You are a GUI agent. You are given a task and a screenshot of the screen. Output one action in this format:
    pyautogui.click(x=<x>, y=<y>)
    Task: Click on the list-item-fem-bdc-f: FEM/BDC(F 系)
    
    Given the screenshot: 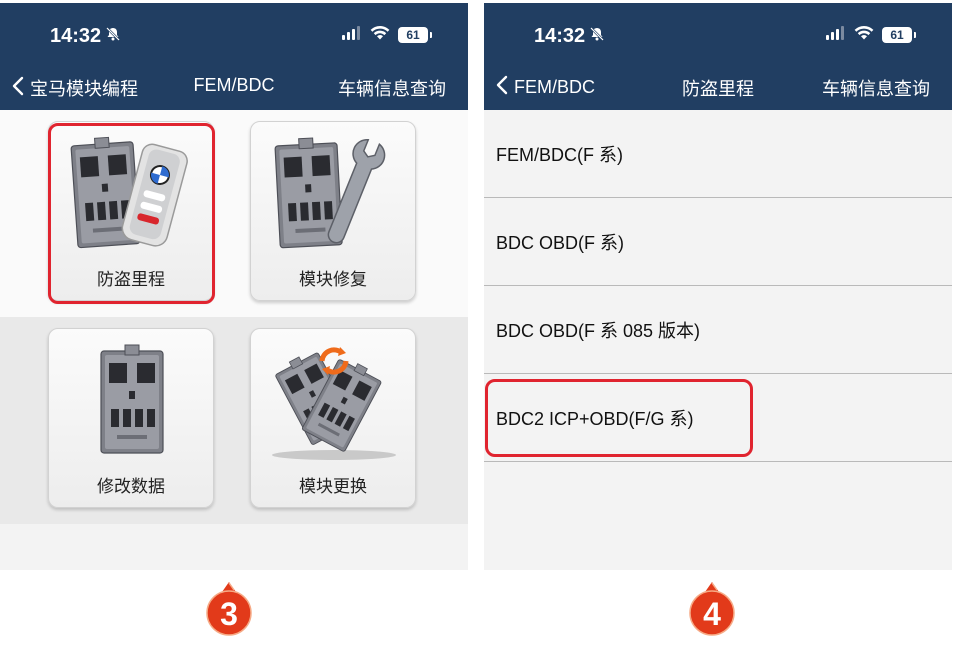 What is the action you would take?
    pyautogui.click(x=718, y=154)
    